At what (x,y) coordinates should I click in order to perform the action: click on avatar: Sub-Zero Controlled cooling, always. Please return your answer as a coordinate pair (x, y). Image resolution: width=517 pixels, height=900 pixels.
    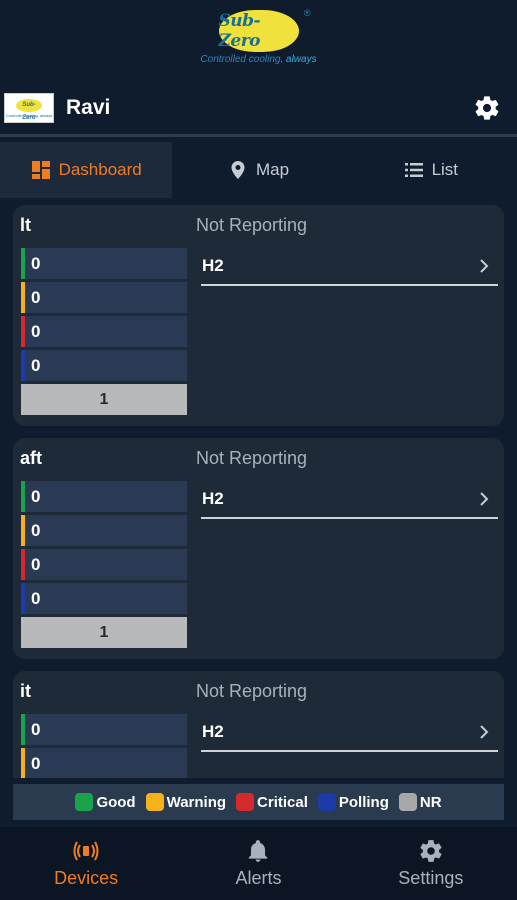
    Looking at the image, I should click on (29, 108).